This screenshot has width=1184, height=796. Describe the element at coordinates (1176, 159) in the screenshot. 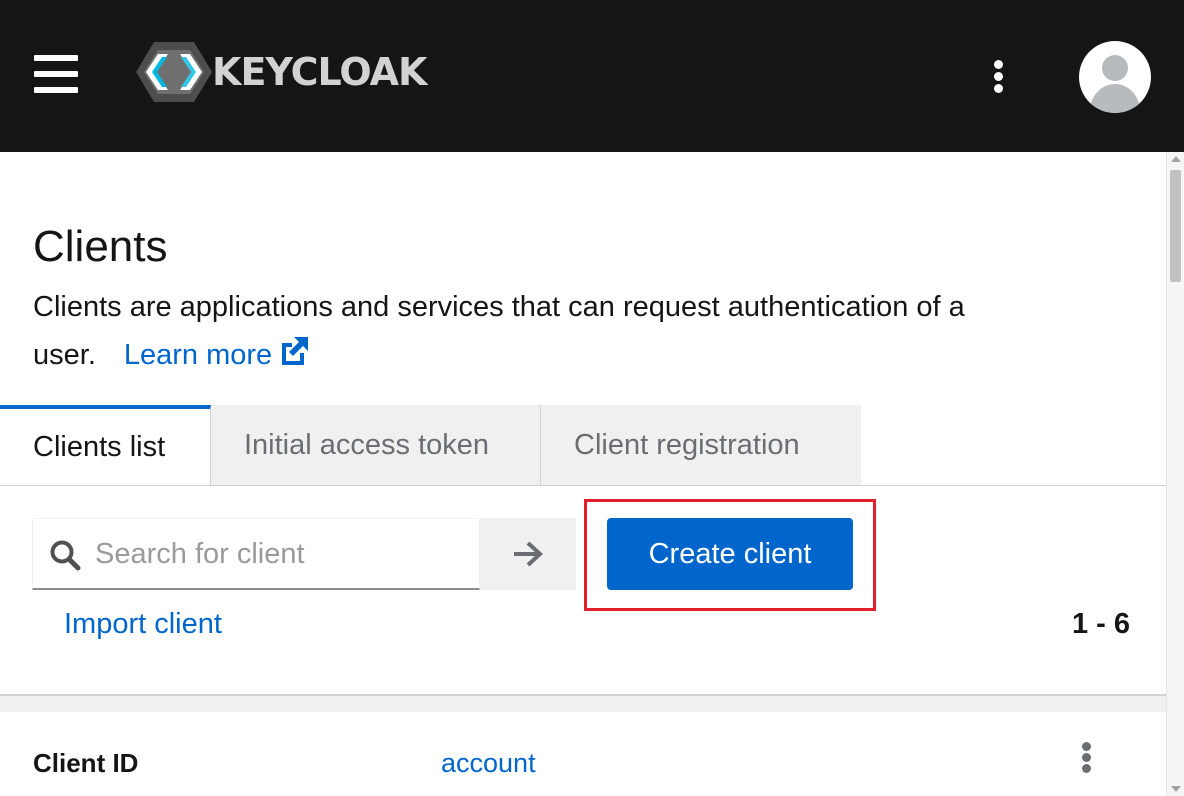

I see `scroll-up-icon` at that location.